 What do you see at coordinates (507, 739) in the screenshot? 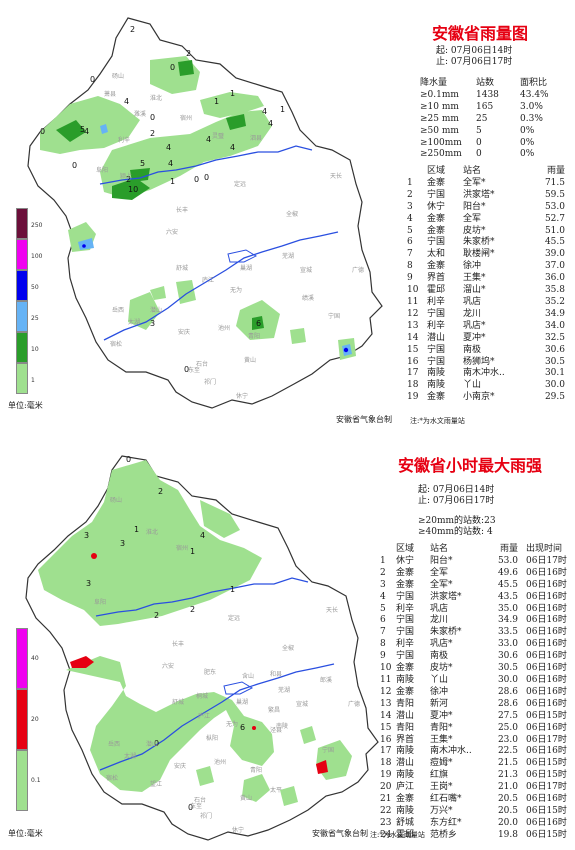
I see `table-cell: 23.0` at bounding box center [507, 739].